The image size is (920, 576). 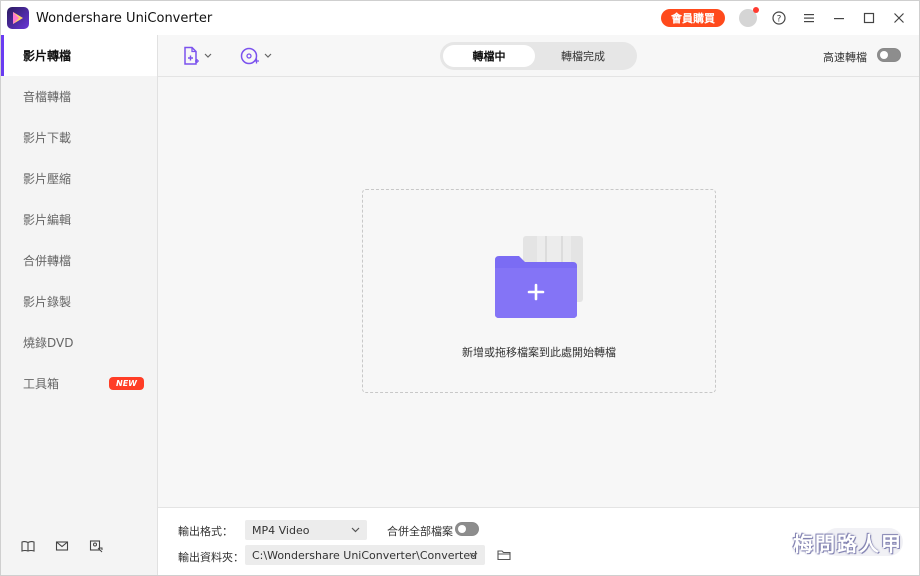 I want to click on sidebar-item-label: 影片轉檔, so click(x=47, y=56).